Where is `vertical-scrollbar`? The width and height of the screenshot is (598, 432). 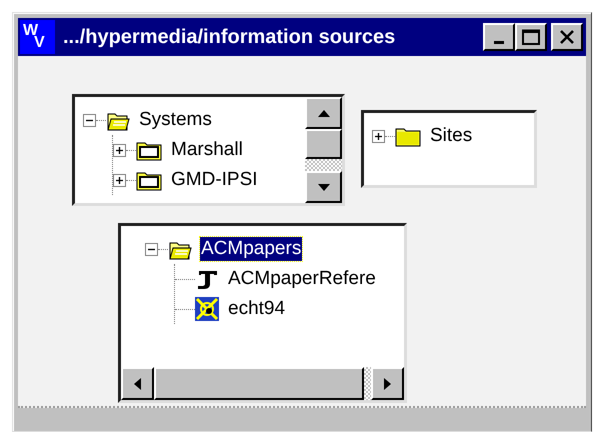 vertical-scrollbar is located at coordinates (323, 150).